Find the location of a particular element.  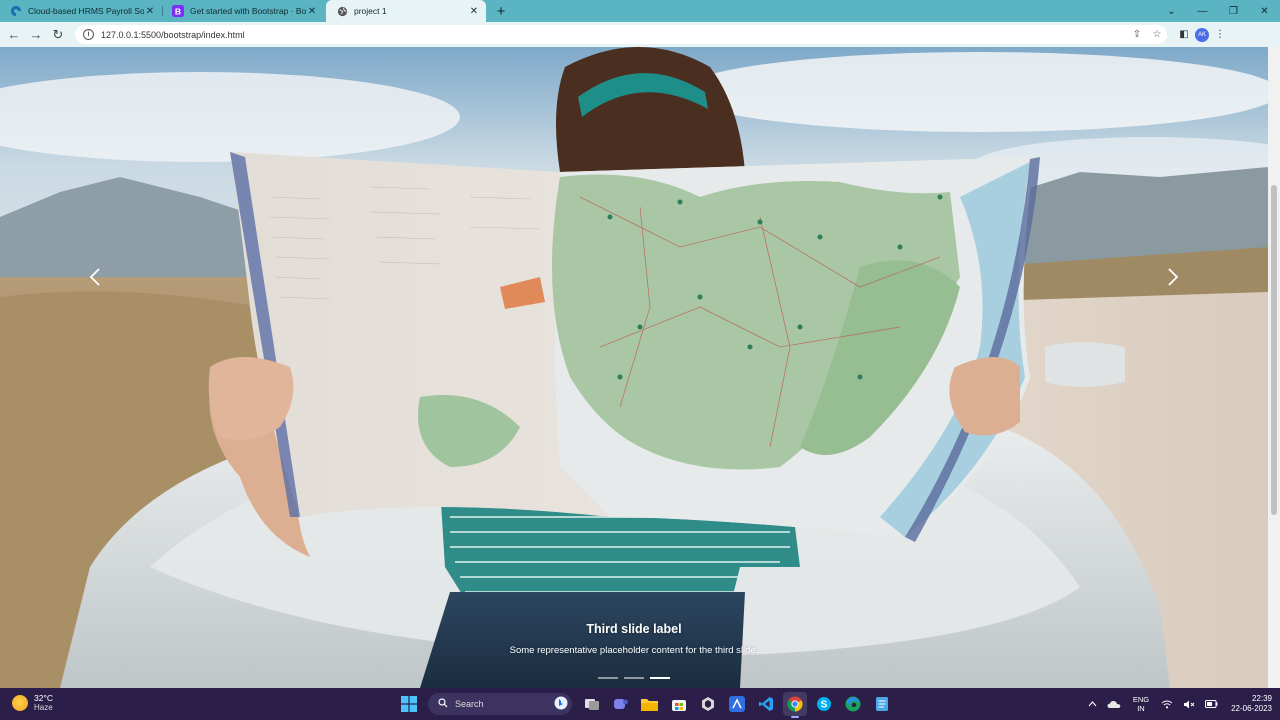

bootstrap-favicon-icon: B is located at coordinates (178, 11).